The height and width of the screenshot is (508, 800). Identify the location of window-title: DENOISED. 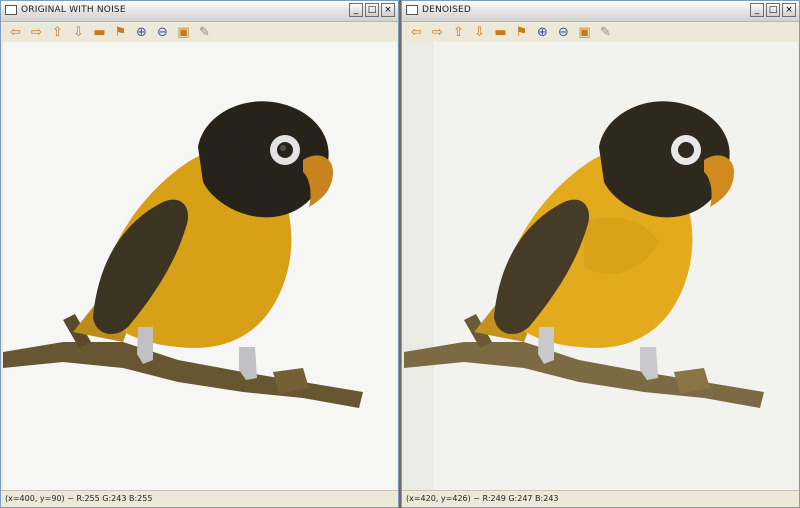
(447, 10).